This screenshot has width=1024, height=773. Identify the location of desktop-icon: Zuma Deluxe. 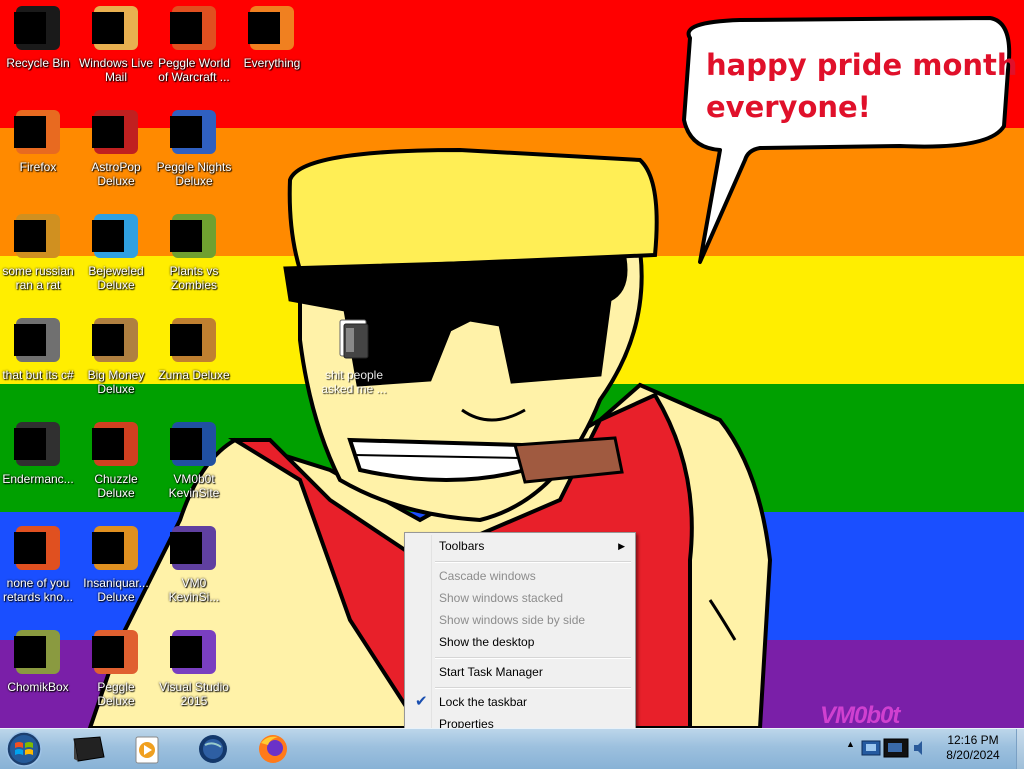
(194, 349).